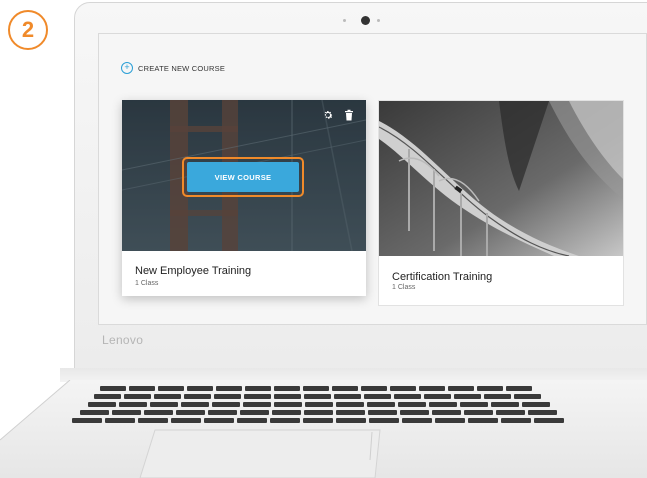 Image resolution: width=647 pixels, height=478 pixels. Describe the element at coordinates (193, 271) in the screenshot. I see `course-title: New Employee Training` at that location.